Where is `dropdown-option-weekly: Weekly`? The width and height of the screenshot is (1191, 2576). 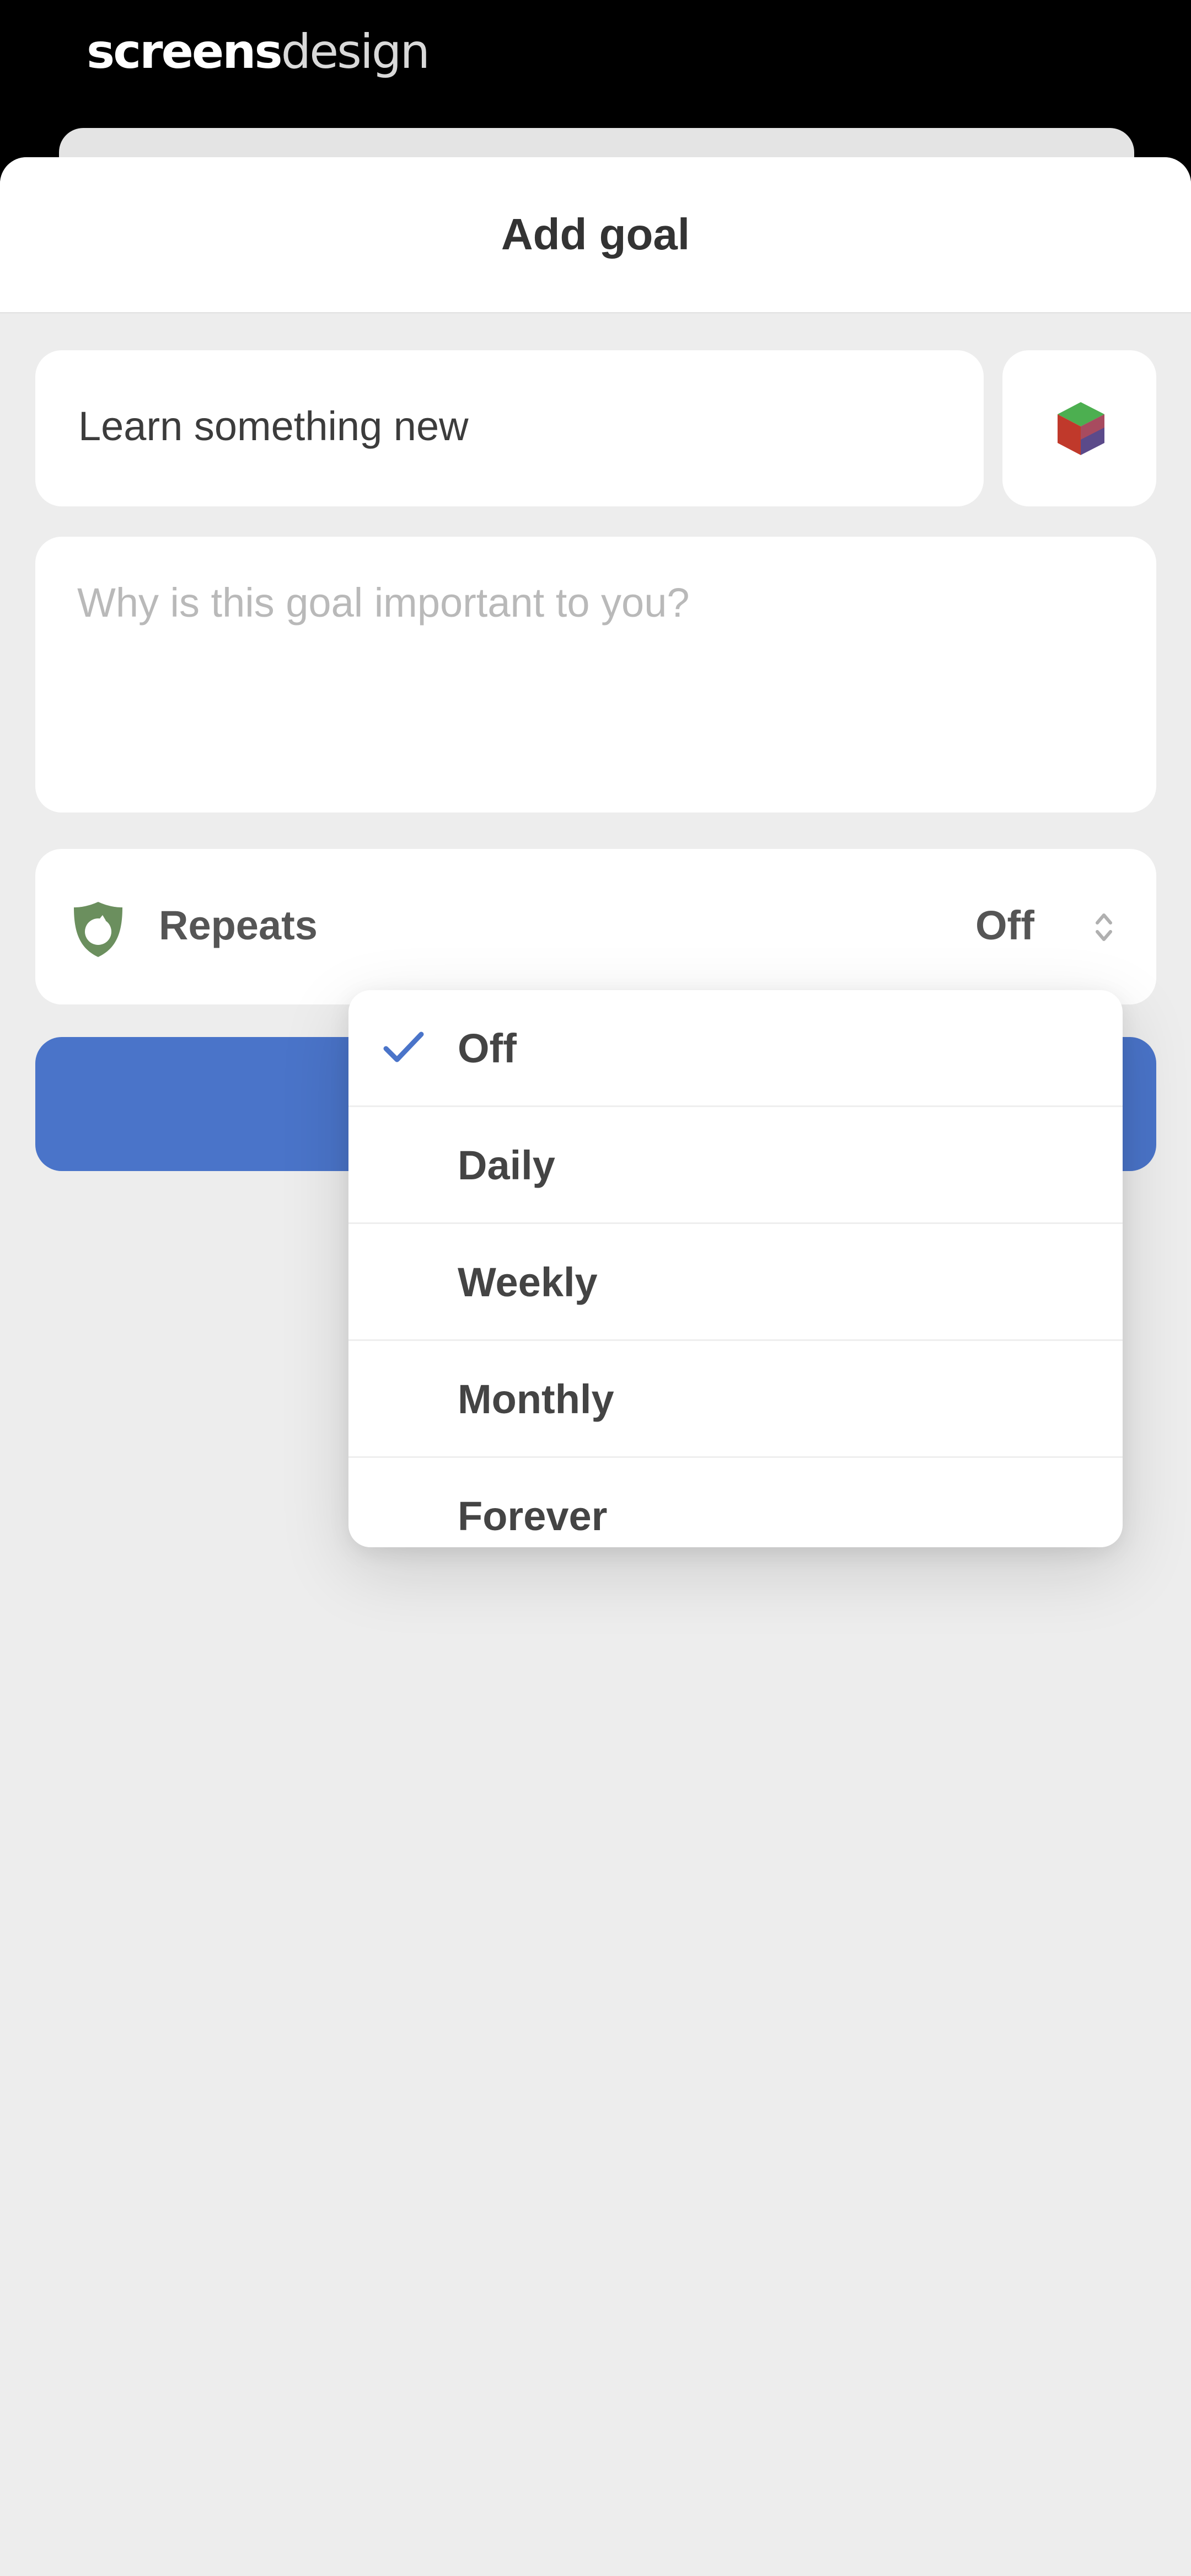
dropdown-option-weekly: Weekly is located at coordinates (735, 1282).